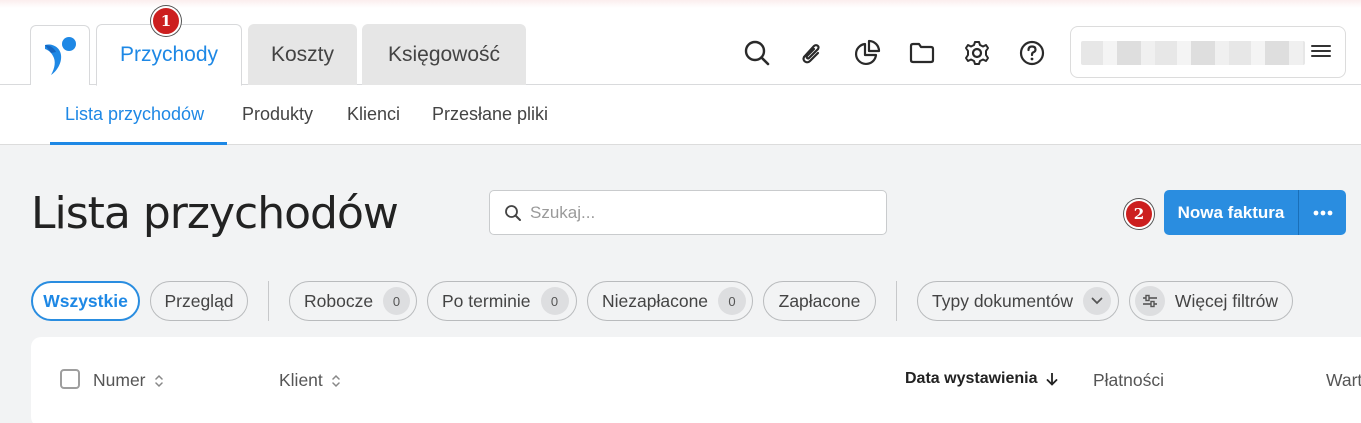  I want to click on tab-koszty: Koszty, so click(302, 54).